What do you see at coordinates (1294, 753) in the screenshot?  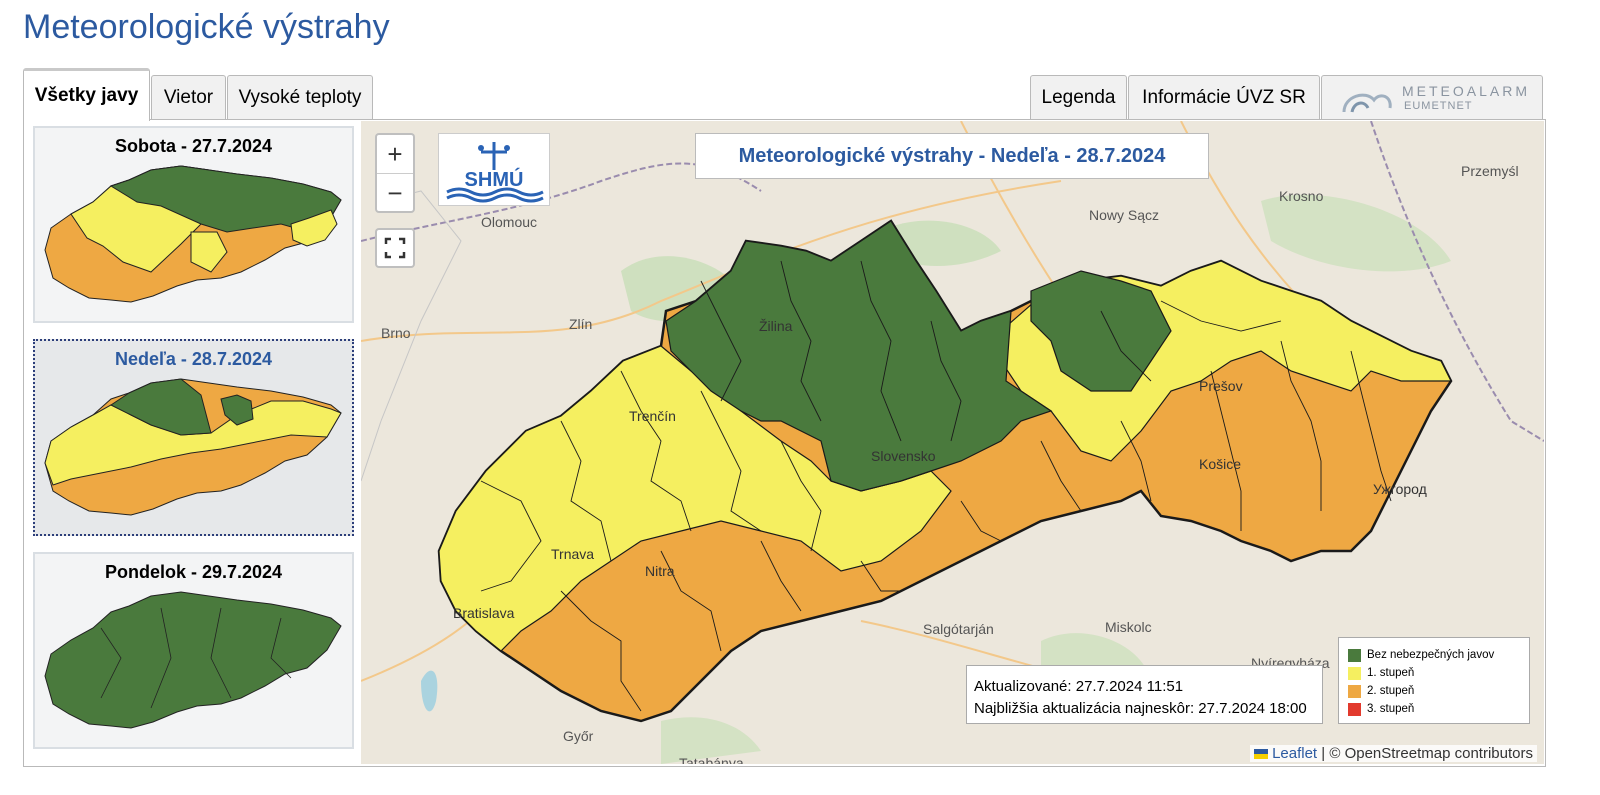 I see `leaflet-link: Leaflet` at bounding box center [1294, 753].